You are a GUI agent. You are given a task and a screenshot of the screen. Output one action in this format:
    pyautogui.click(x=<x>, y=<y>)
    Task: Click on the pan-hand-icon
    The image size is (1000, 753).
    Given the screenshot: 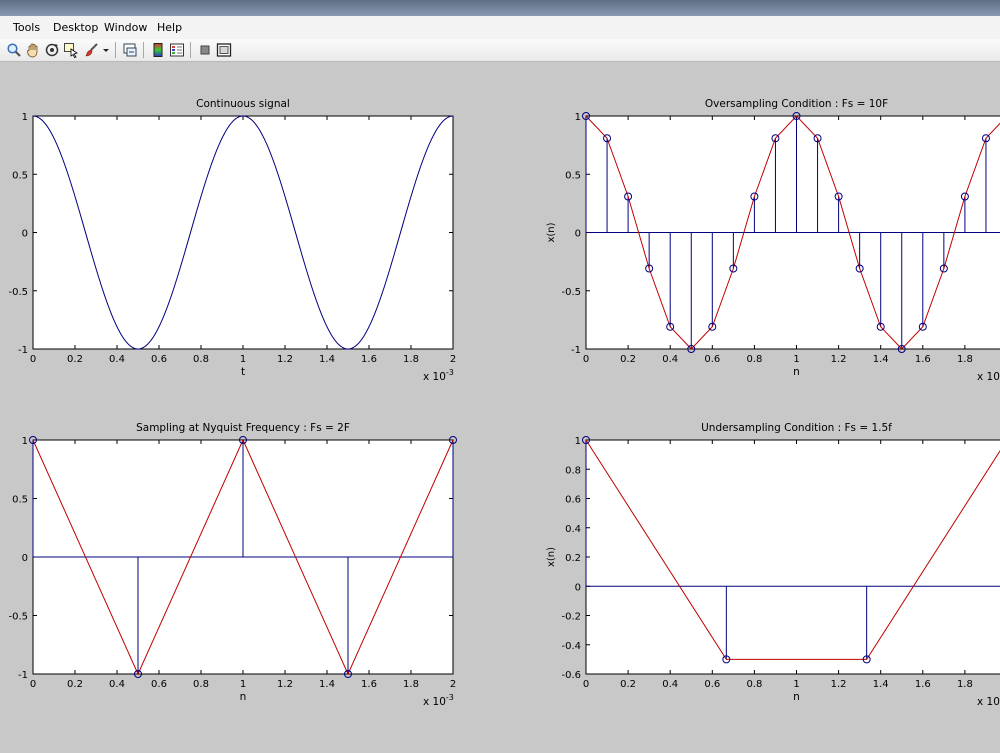 What is the action you would take?
    pyautogui.click(x=33, y=50)
    